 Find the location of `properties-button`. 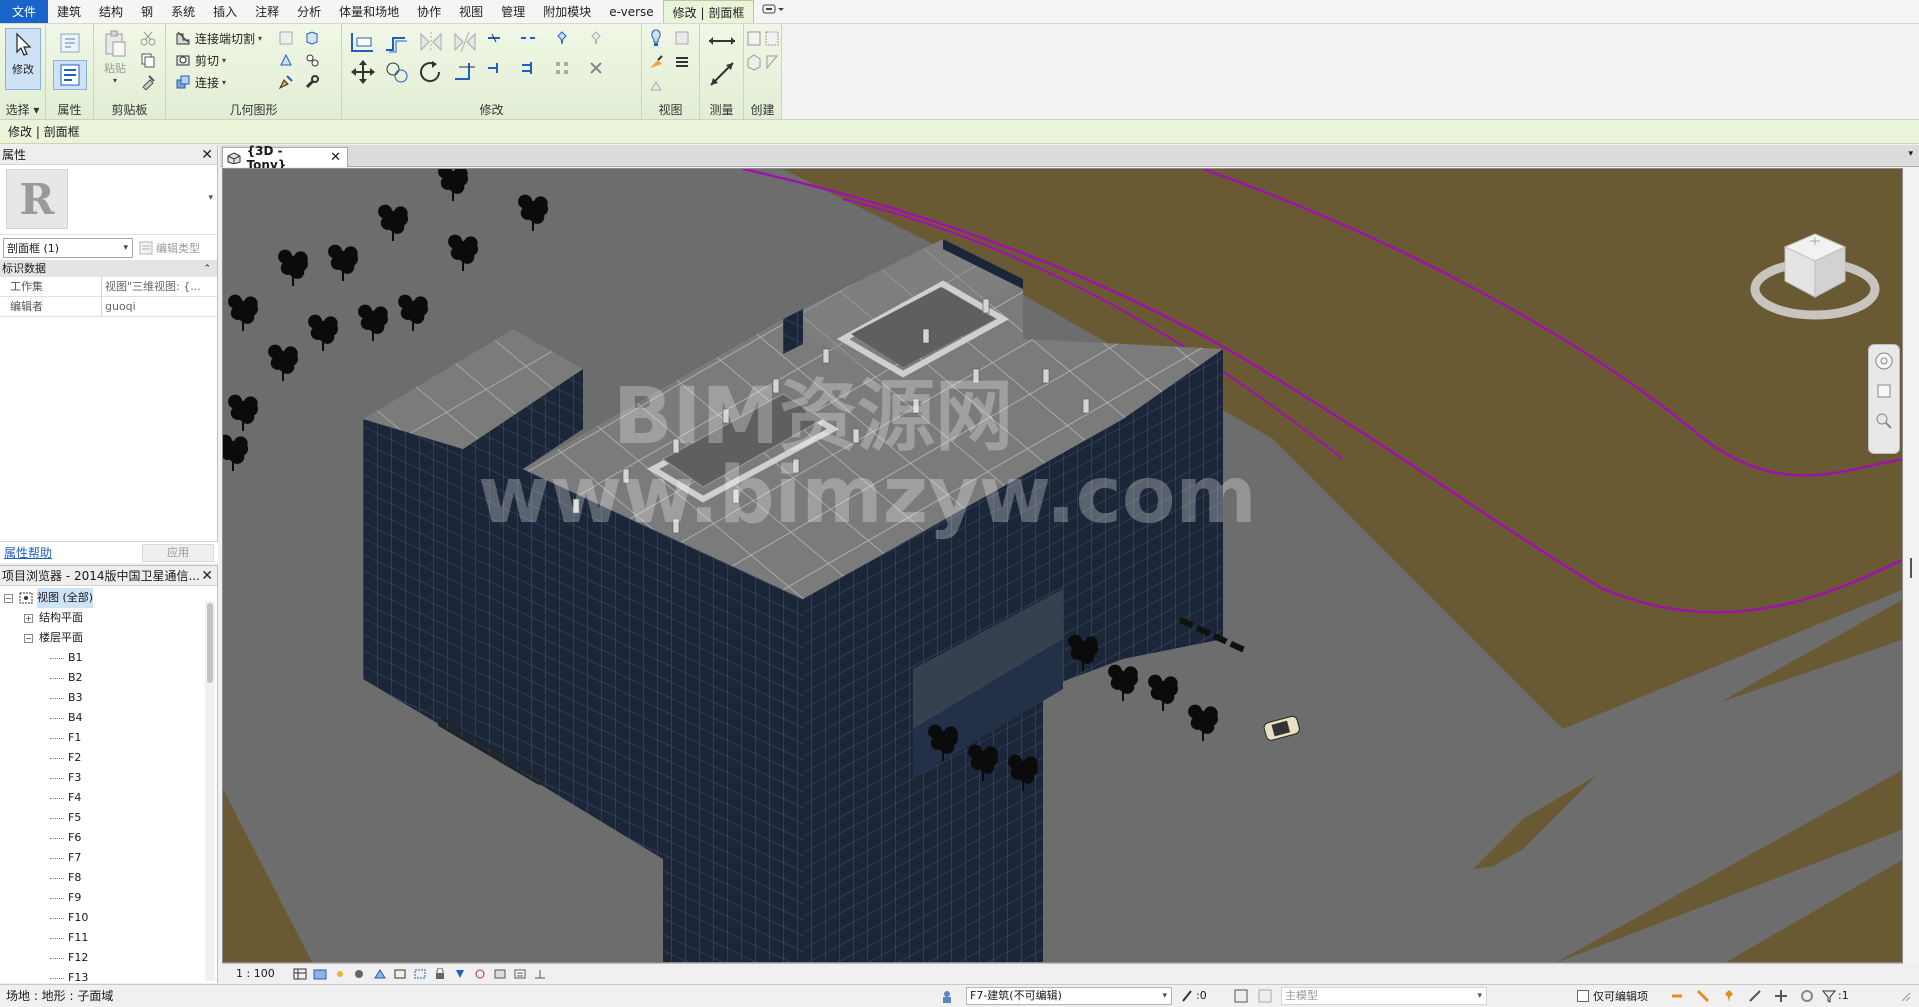

properties-button is located at coordinates (70, 75).